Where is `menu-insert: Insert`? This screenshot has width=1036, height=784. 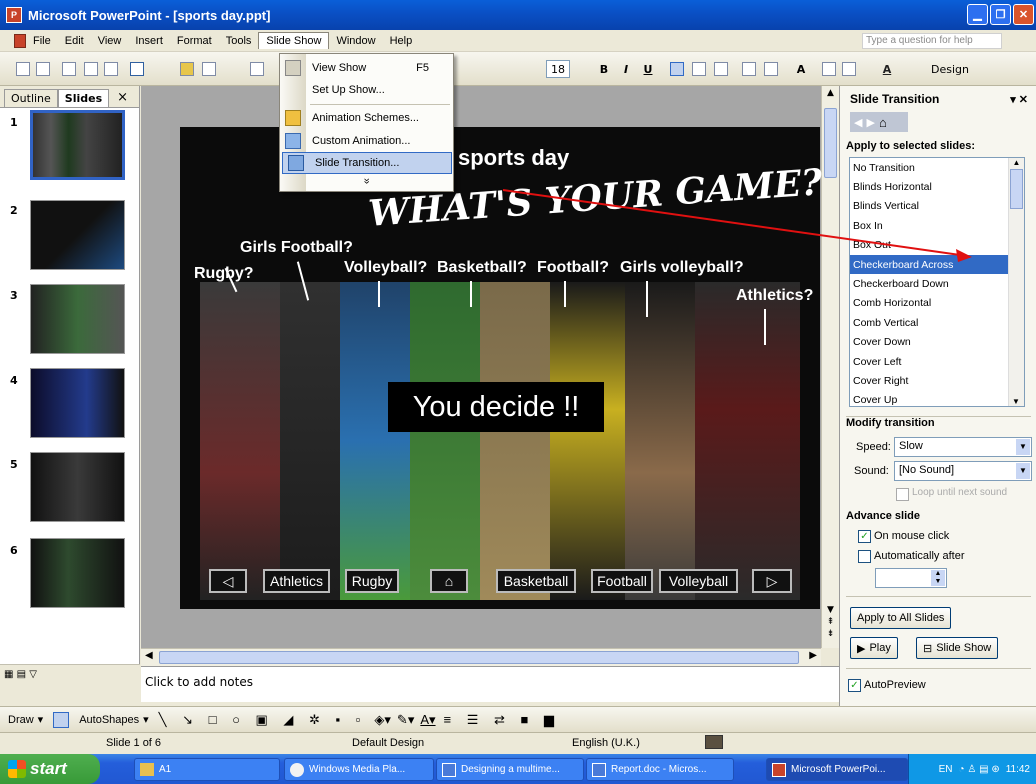 menu-insert: Insert is located at coordinates (149, 41).